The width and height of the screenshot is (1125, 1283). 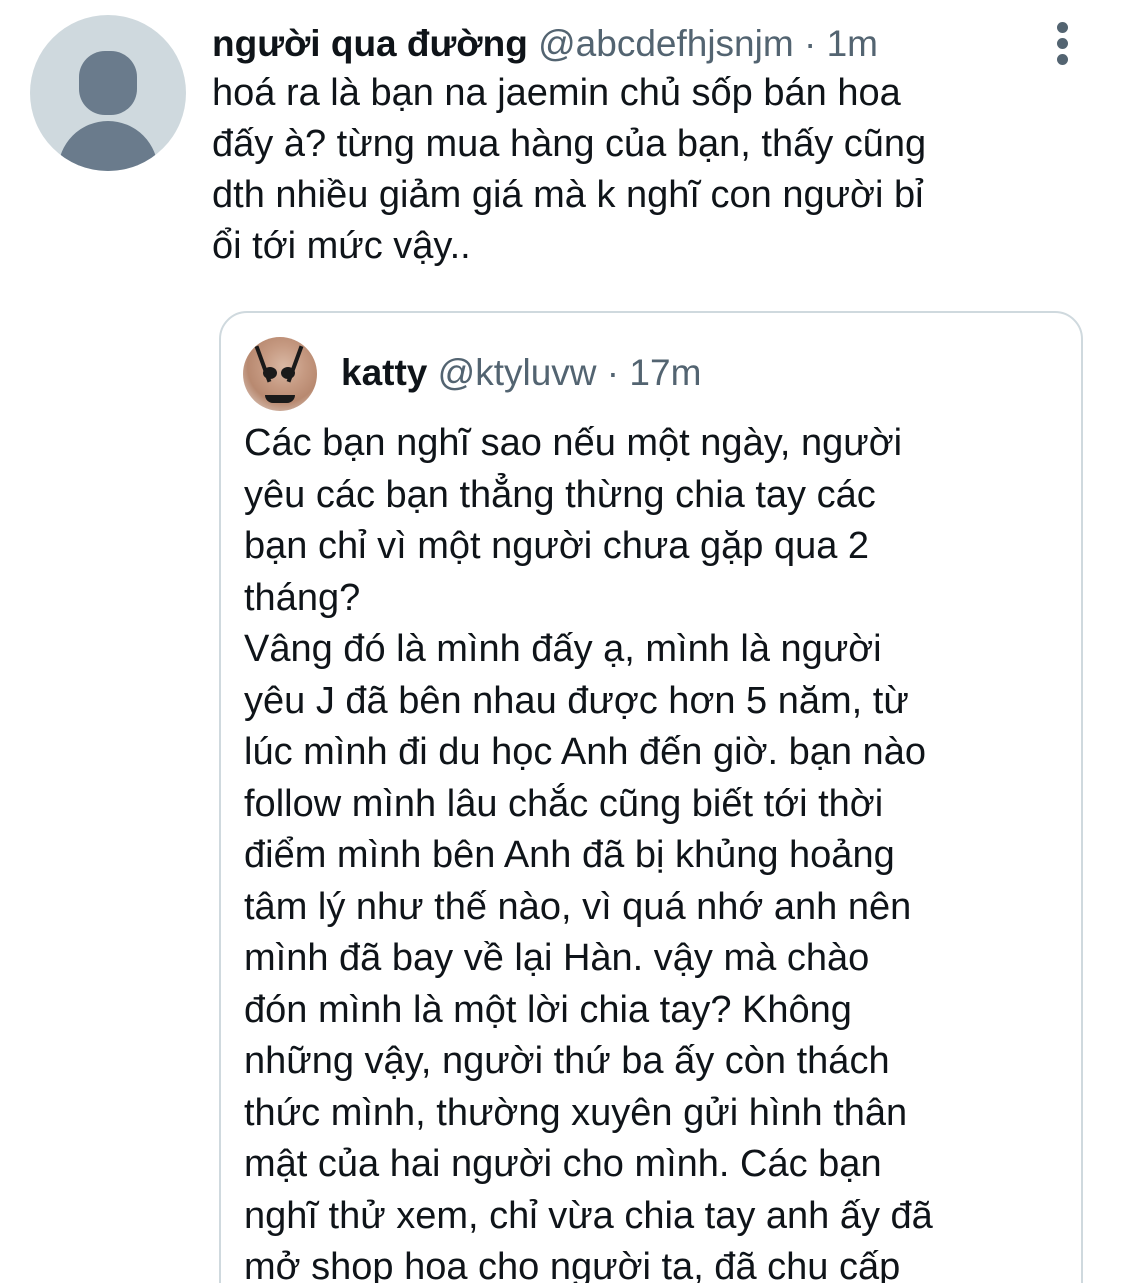 What do you see at coordinates (1063, 44) in the screenshot?
I see `more-vertical-icon` at bounding box center [1063, 44].